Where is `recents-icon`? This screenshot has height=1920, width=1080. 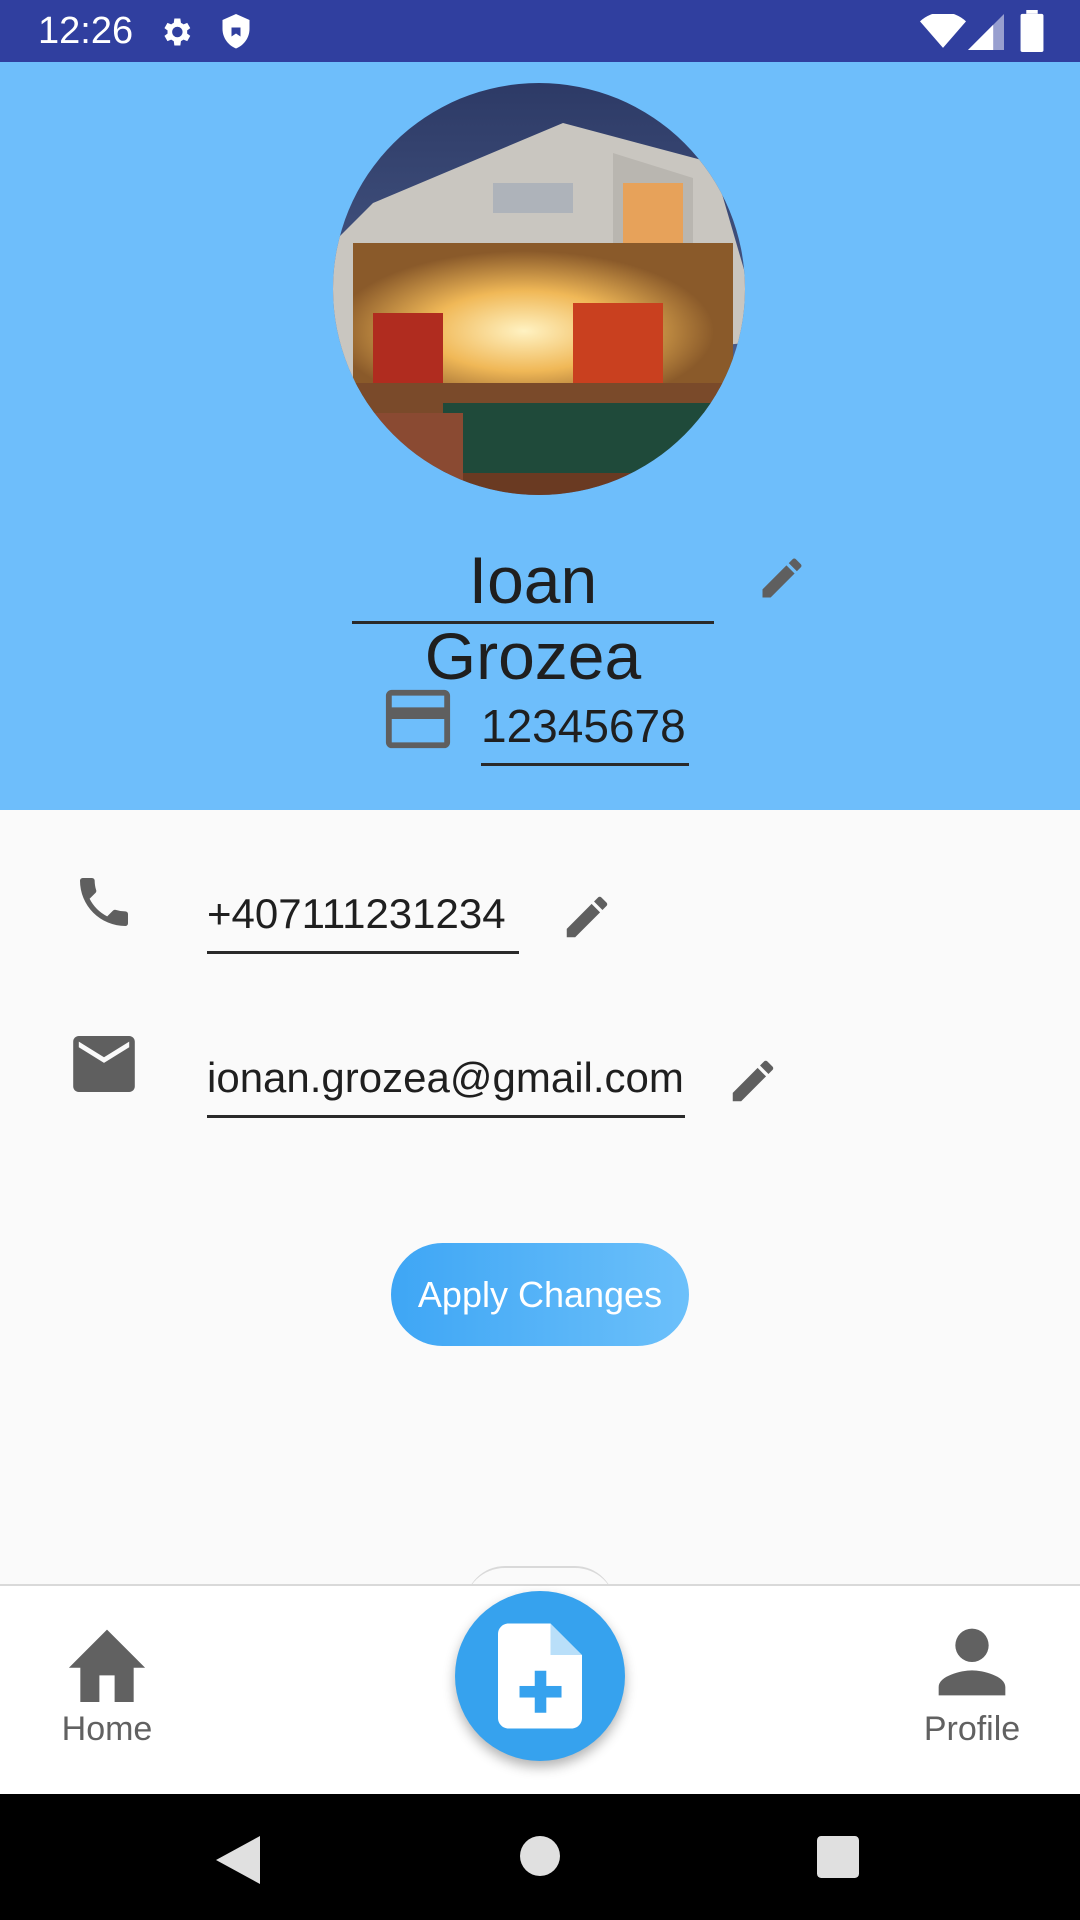
recents-icon is located at coordinates (838, 1857).